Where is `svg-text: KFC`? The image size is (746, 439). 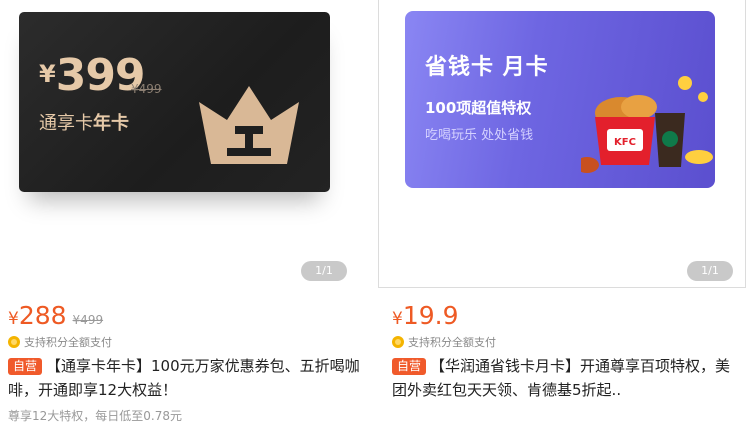 svg-text: KFC is located at coordinates (625, 142).